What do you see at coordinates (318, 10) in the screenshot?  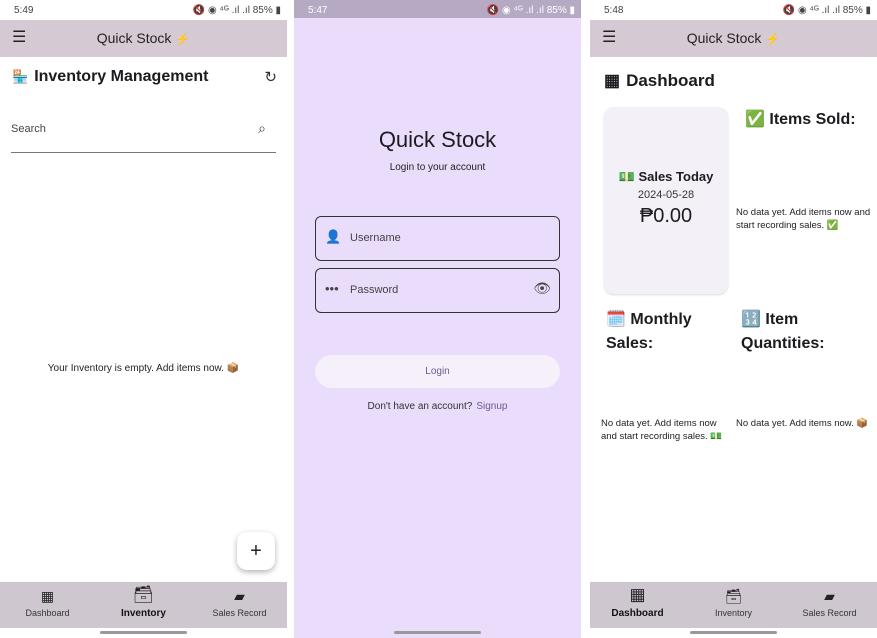 I see `status-time: 5:47` at bounding box center [318, 10].